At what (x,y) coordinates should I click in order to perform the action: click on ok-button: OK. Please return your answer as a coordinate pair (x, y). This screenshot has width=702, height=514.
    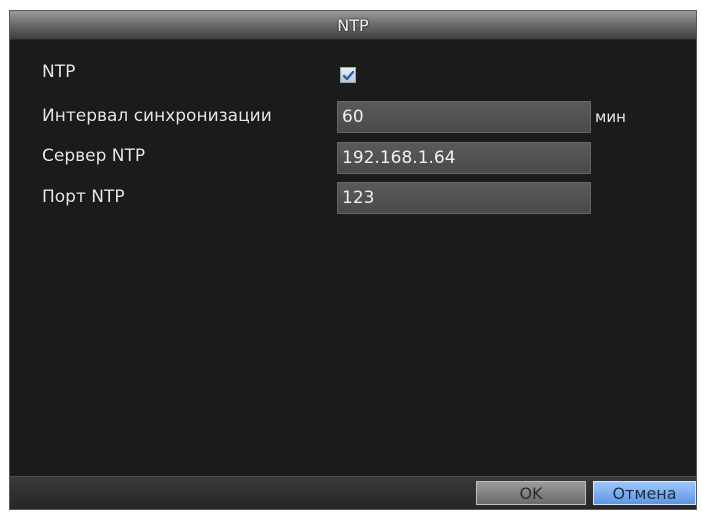
    Looking at the image, I should click on (531, 493).